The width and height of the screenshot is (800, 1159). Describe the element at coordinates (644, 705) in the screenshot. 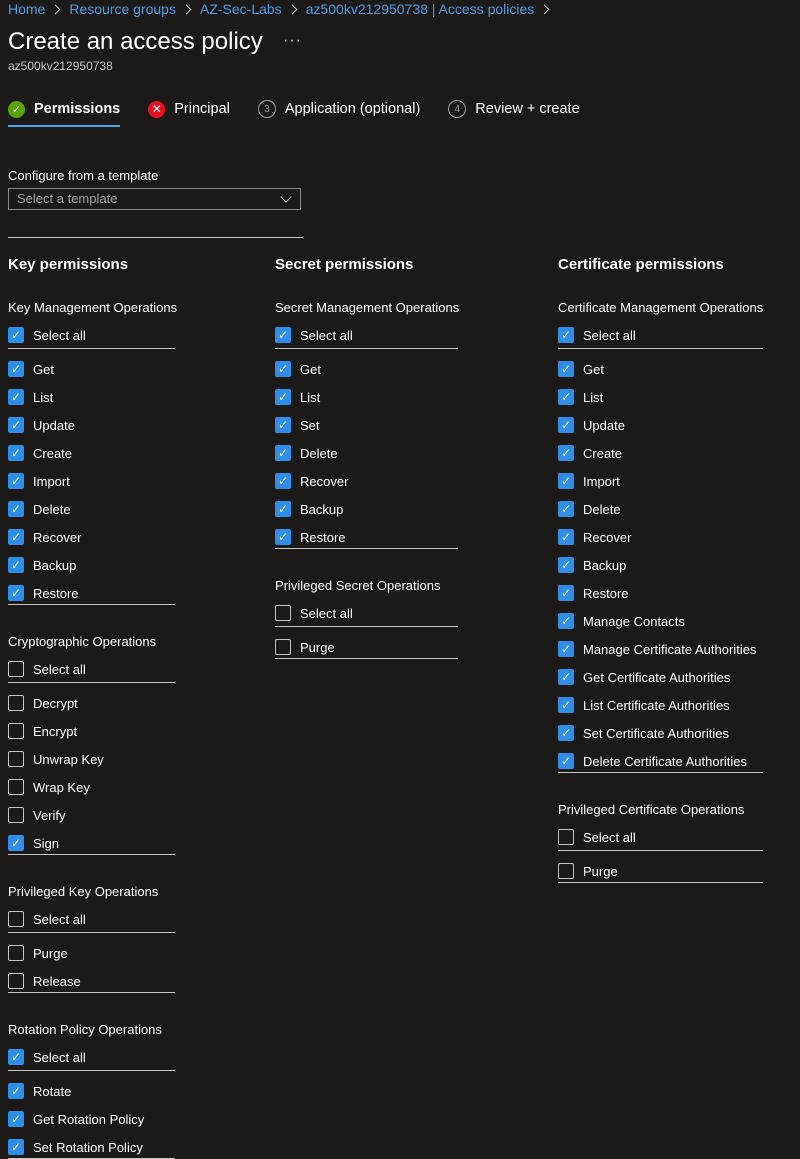

I see `permission-checkbox-list-certificate-authorities: ✓ List Certificate Authorities` at that location.